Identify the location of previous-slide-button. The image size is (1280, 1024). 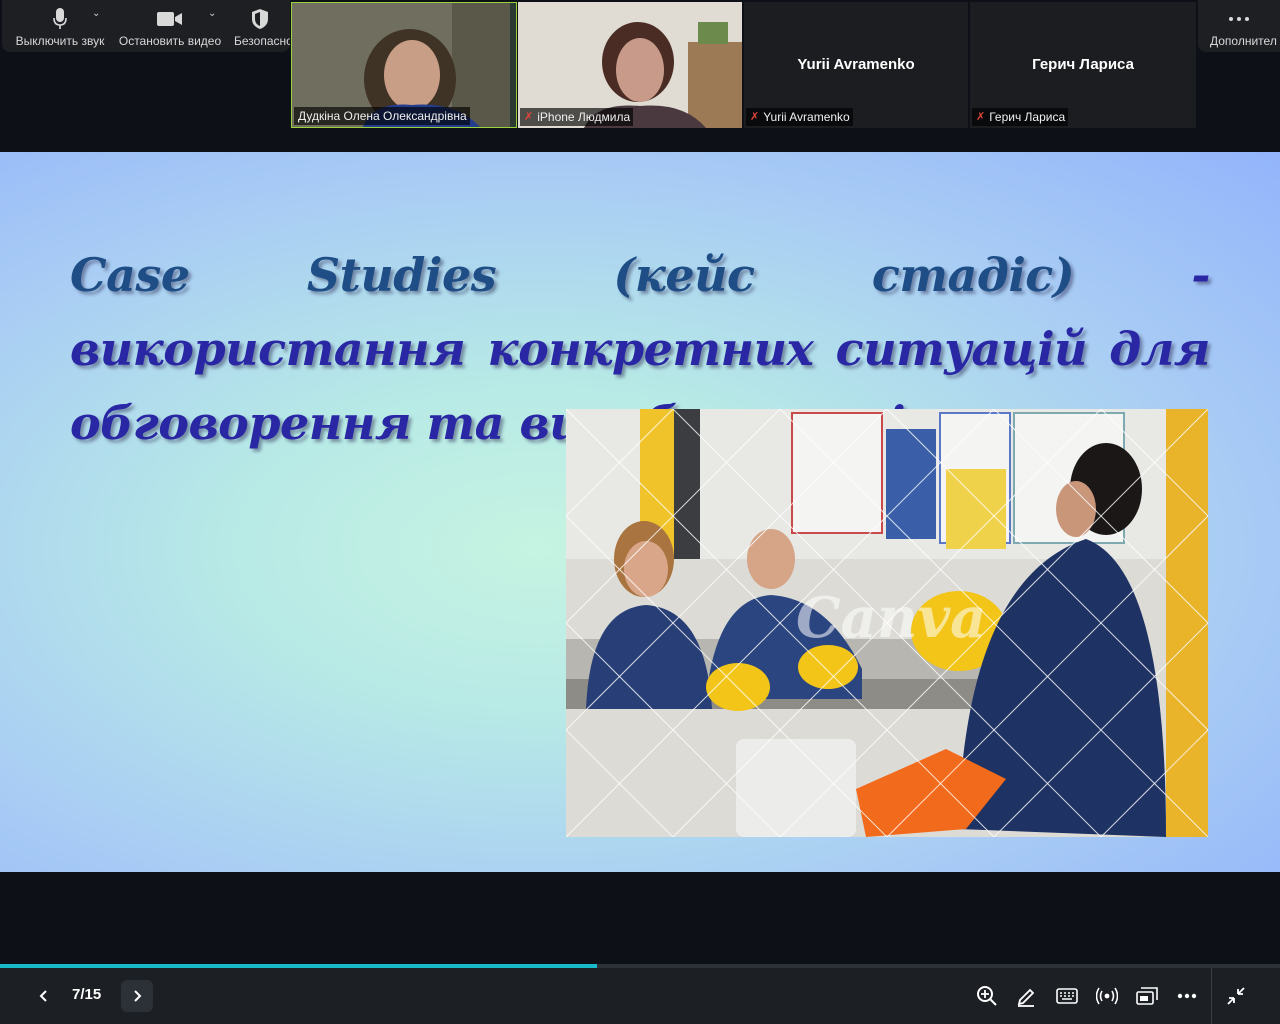
(44, 996).